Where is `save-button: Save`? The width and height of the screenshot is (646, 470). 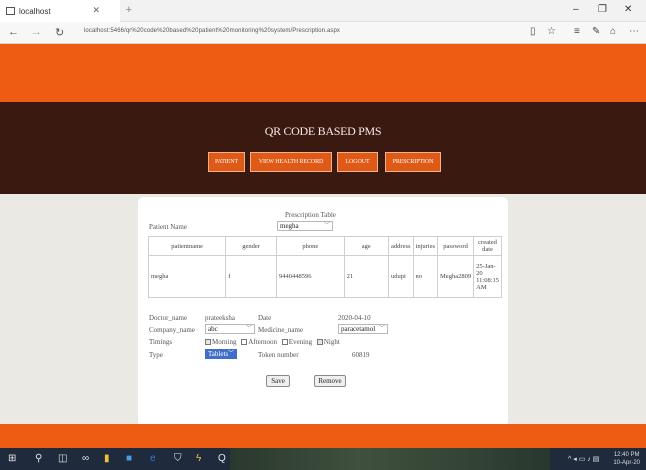 save-button: Save is located at coordinates (278, 381).